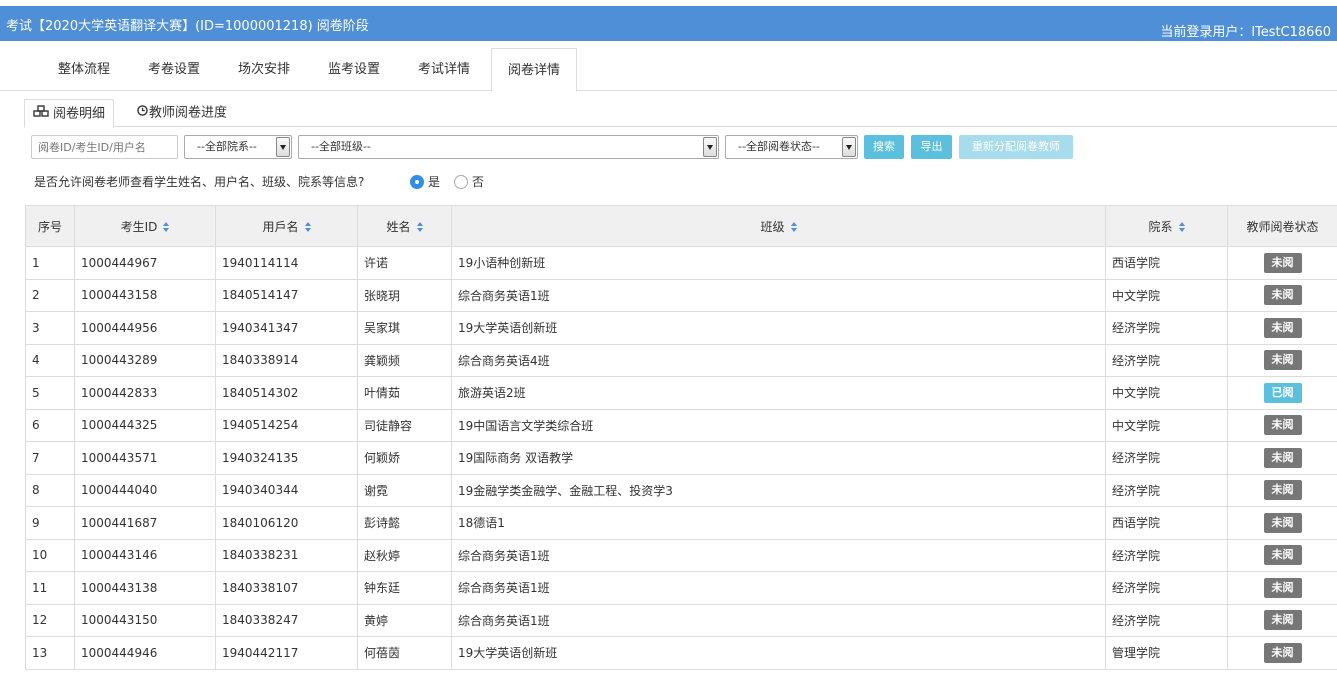  Describe the element at coordinates (50, 328) in the screenshot. I see `cell-index: 3` at that location.